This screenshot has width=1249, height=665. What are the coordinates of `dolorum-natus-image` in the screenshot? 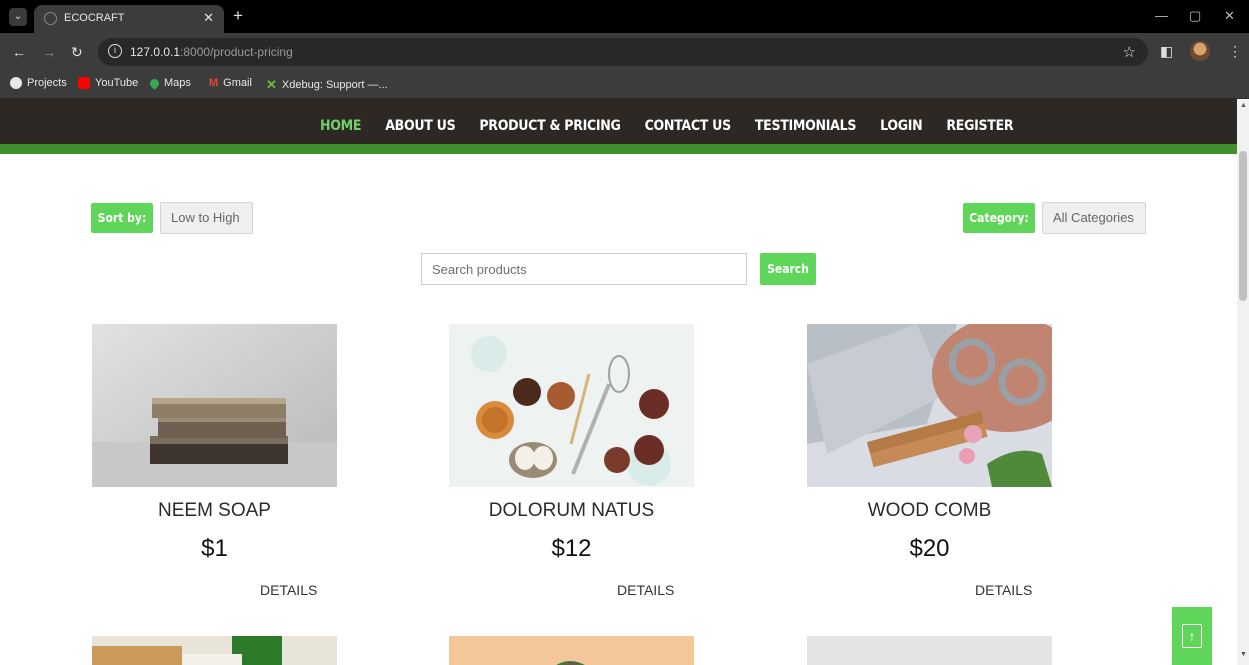 It's located at (571, 405).